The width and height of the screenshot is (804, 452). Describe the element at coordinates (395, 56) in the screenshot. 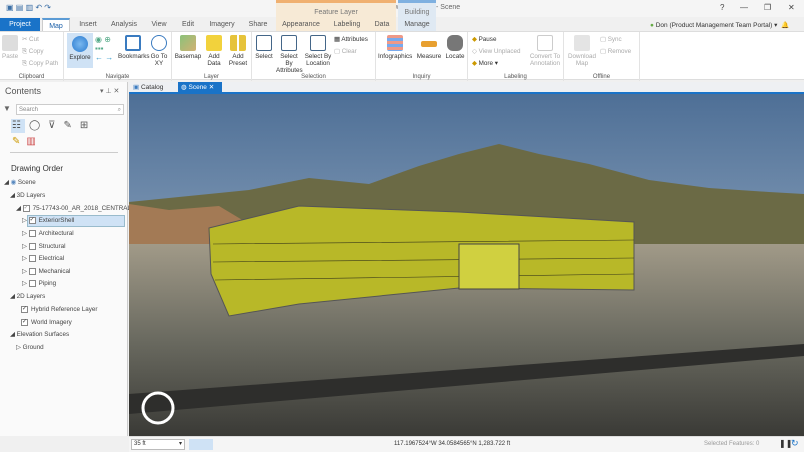

I see `infographics-label: Infographics` at that location.